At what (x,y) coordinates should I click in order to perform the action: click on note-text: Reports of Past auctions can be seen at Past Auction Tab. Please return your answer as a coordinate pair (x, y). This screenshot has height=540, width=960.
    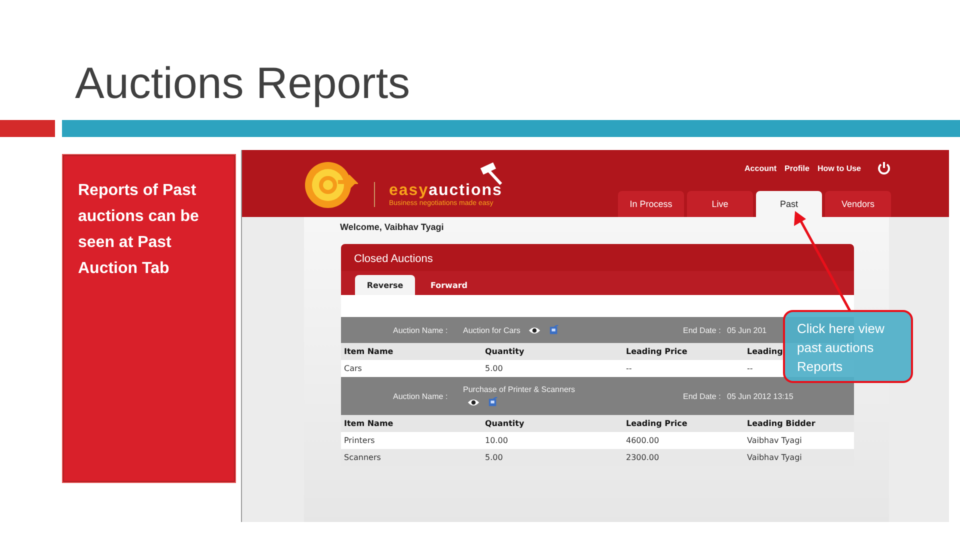
    Looking at the image, I should click on (139, 230).